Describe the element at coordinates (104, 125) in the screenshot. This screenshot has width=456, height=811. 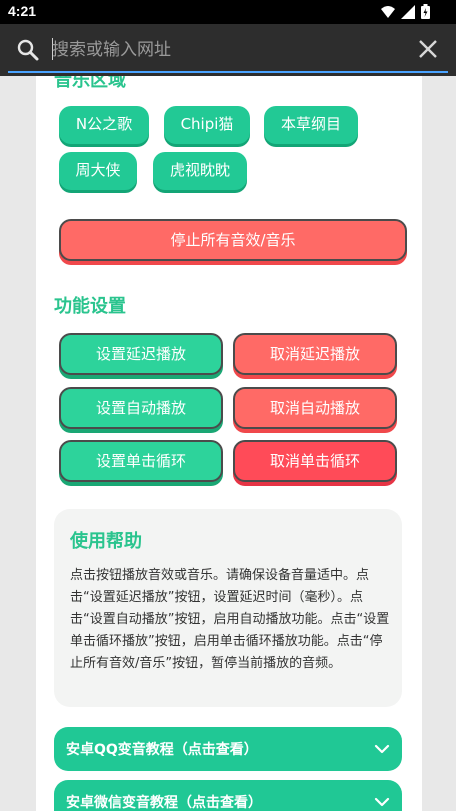
I see `song-button-n-gong: N公之歌` at that location.